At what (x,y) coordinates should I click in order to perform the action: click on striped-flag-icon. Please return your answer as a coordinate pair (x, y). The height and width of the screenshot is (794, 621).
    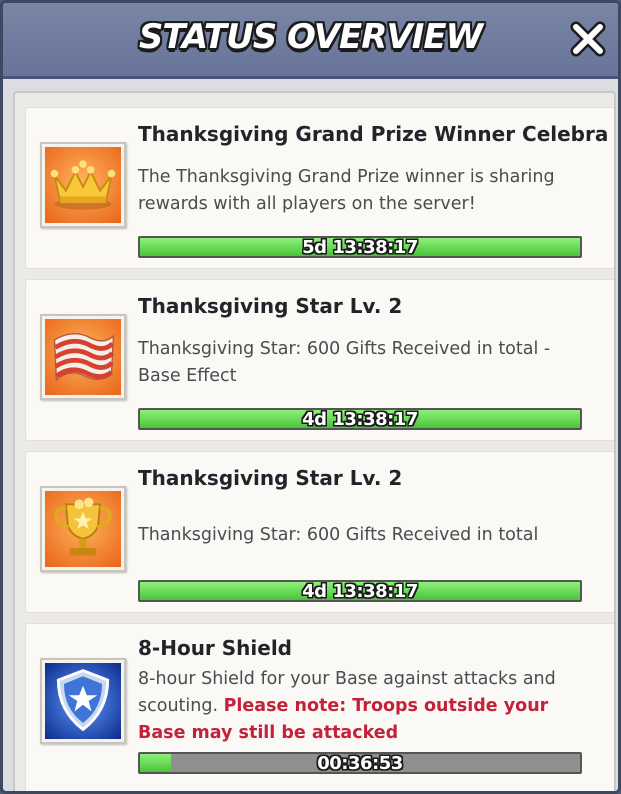
    Looking at the image, I should click on (84, 357).